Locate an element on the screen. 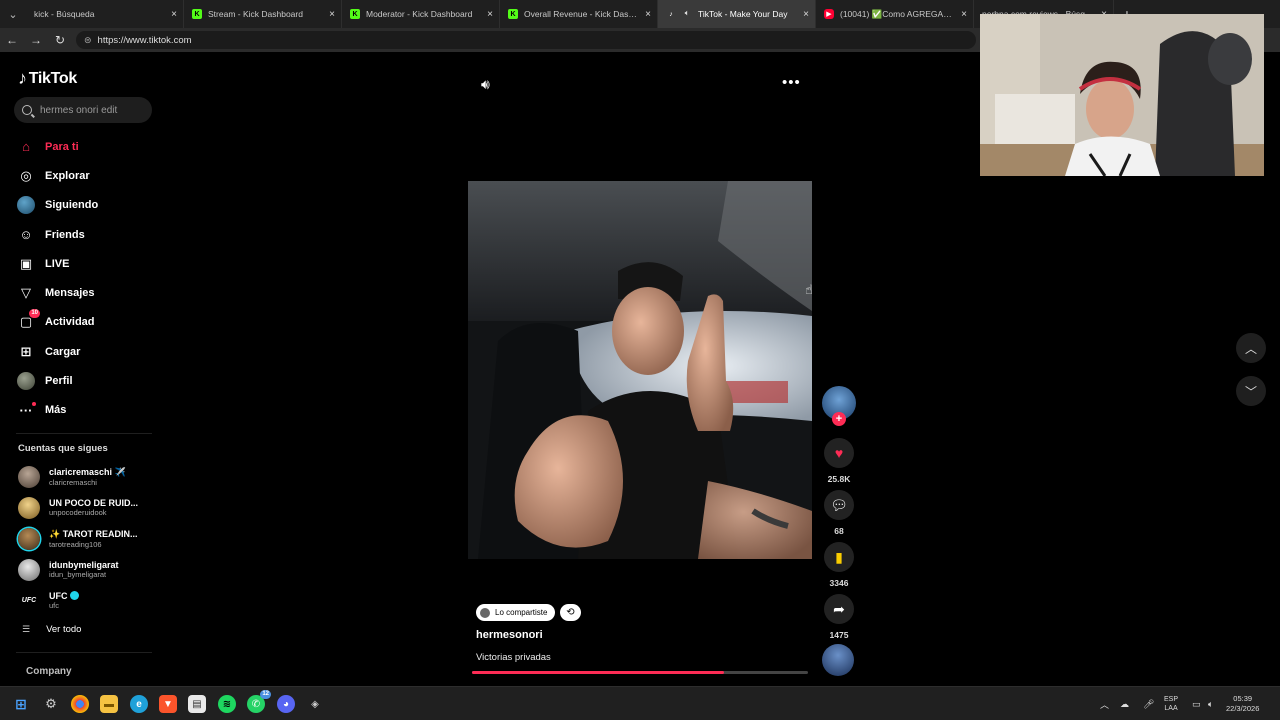  tiktok-logo: ♪ TikTok is located at coordinates (47, 78).